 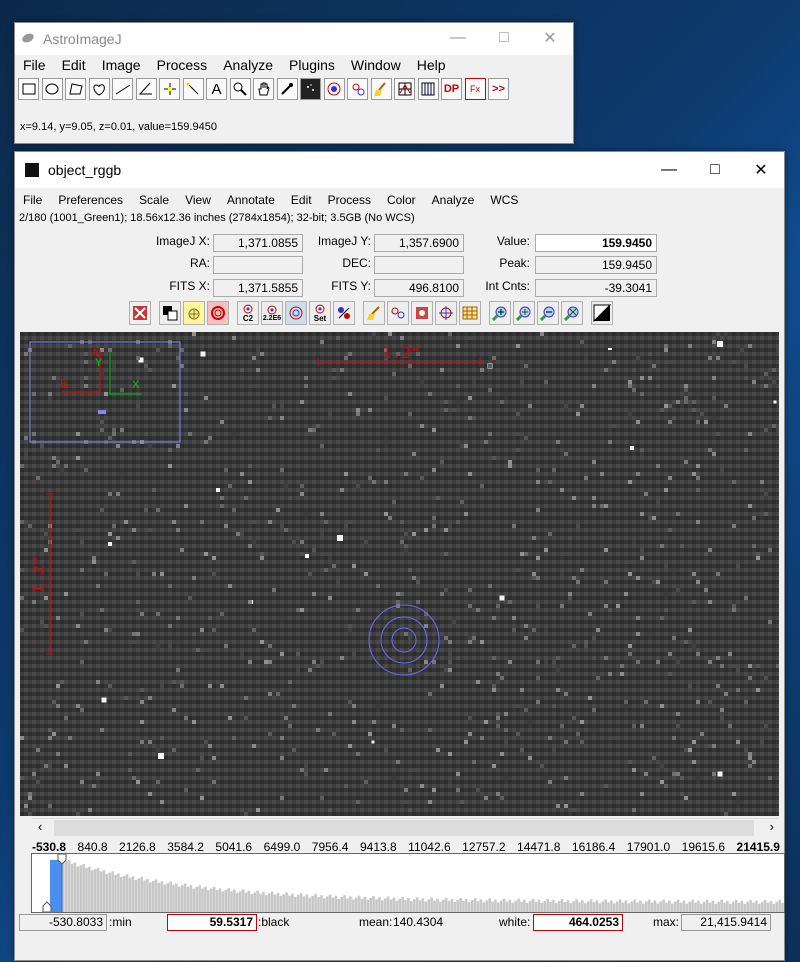 I want to click on menu-plugins: Plugins, so click(x=312, y=65).